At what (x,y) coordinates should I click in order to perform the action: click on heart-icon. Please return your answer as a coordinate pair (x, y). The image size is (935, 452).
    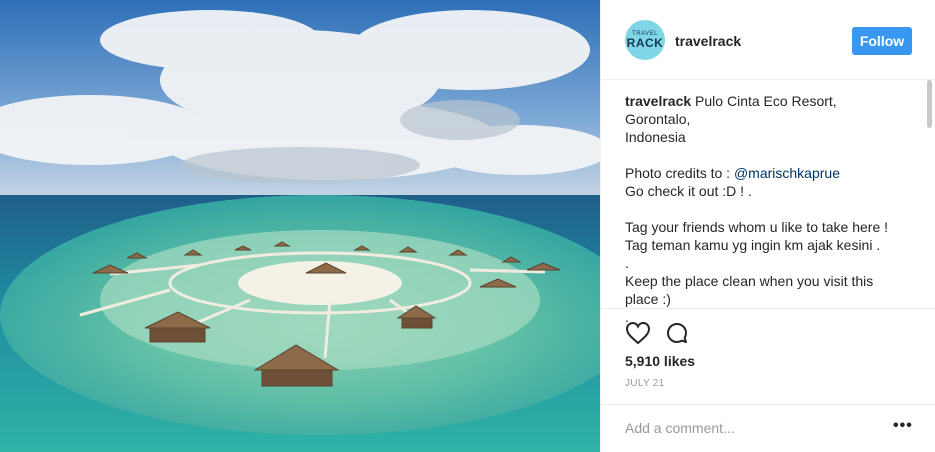
    Looking at the image, I should click on (638, 333).